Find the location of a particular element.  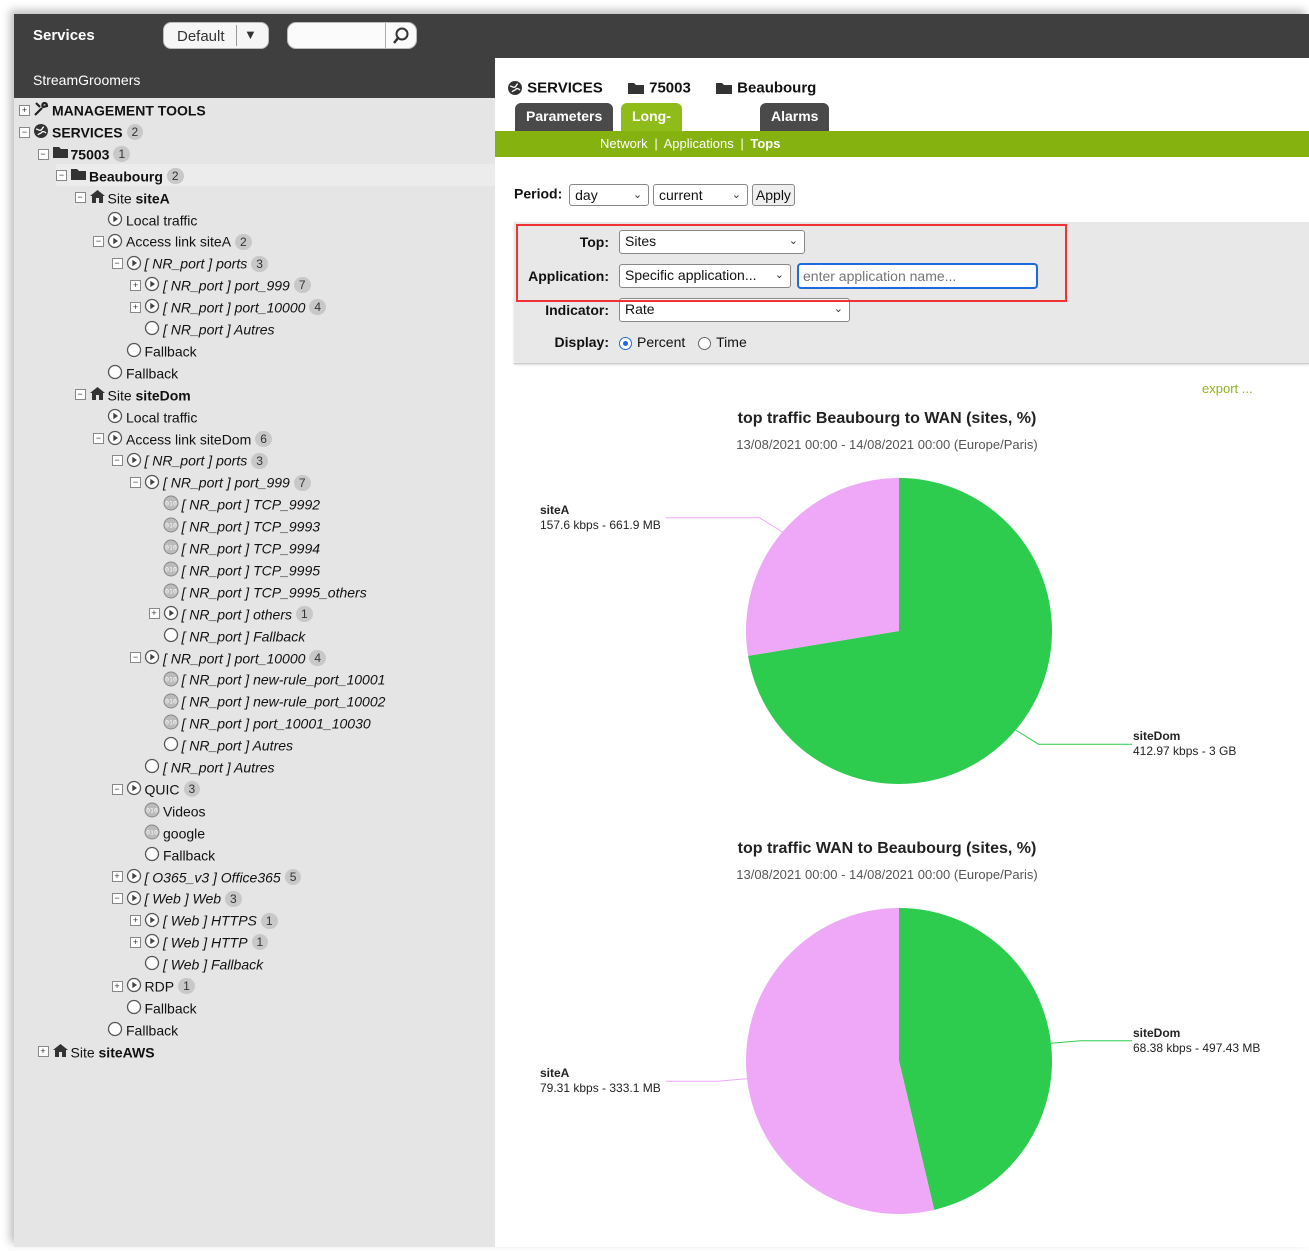

indicator-select: Rate ⌄ is located at coordinates (734, 310).